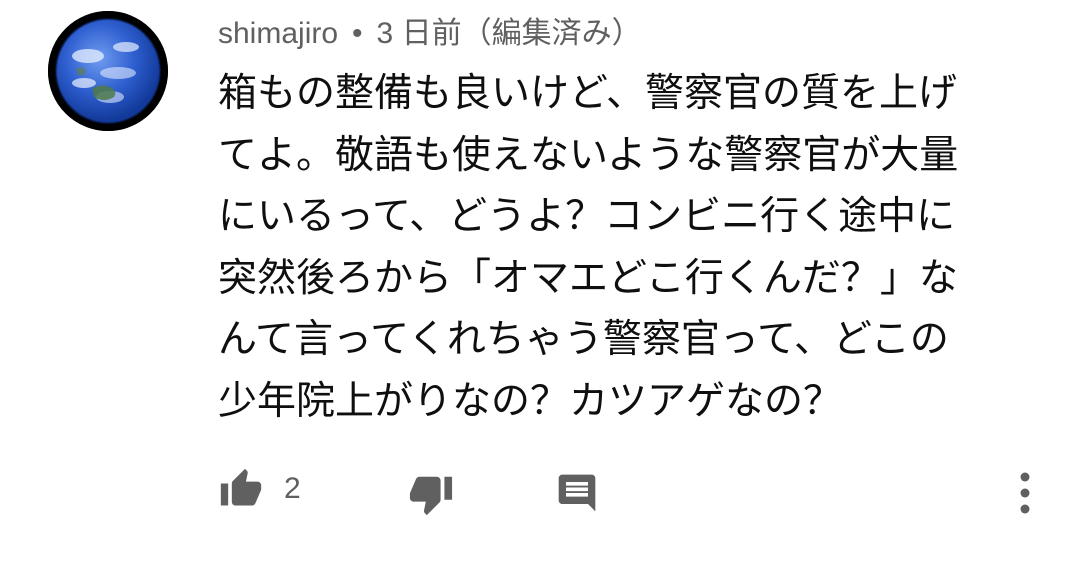  I want to click on earth-globe-icon, so click(108, 71).